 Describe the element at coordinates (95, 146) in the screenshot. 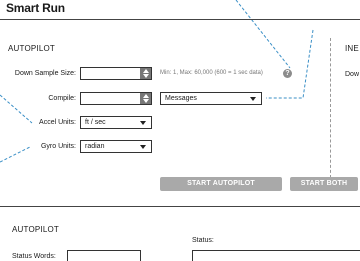

I see `gyro-units-value: radian` at that location.